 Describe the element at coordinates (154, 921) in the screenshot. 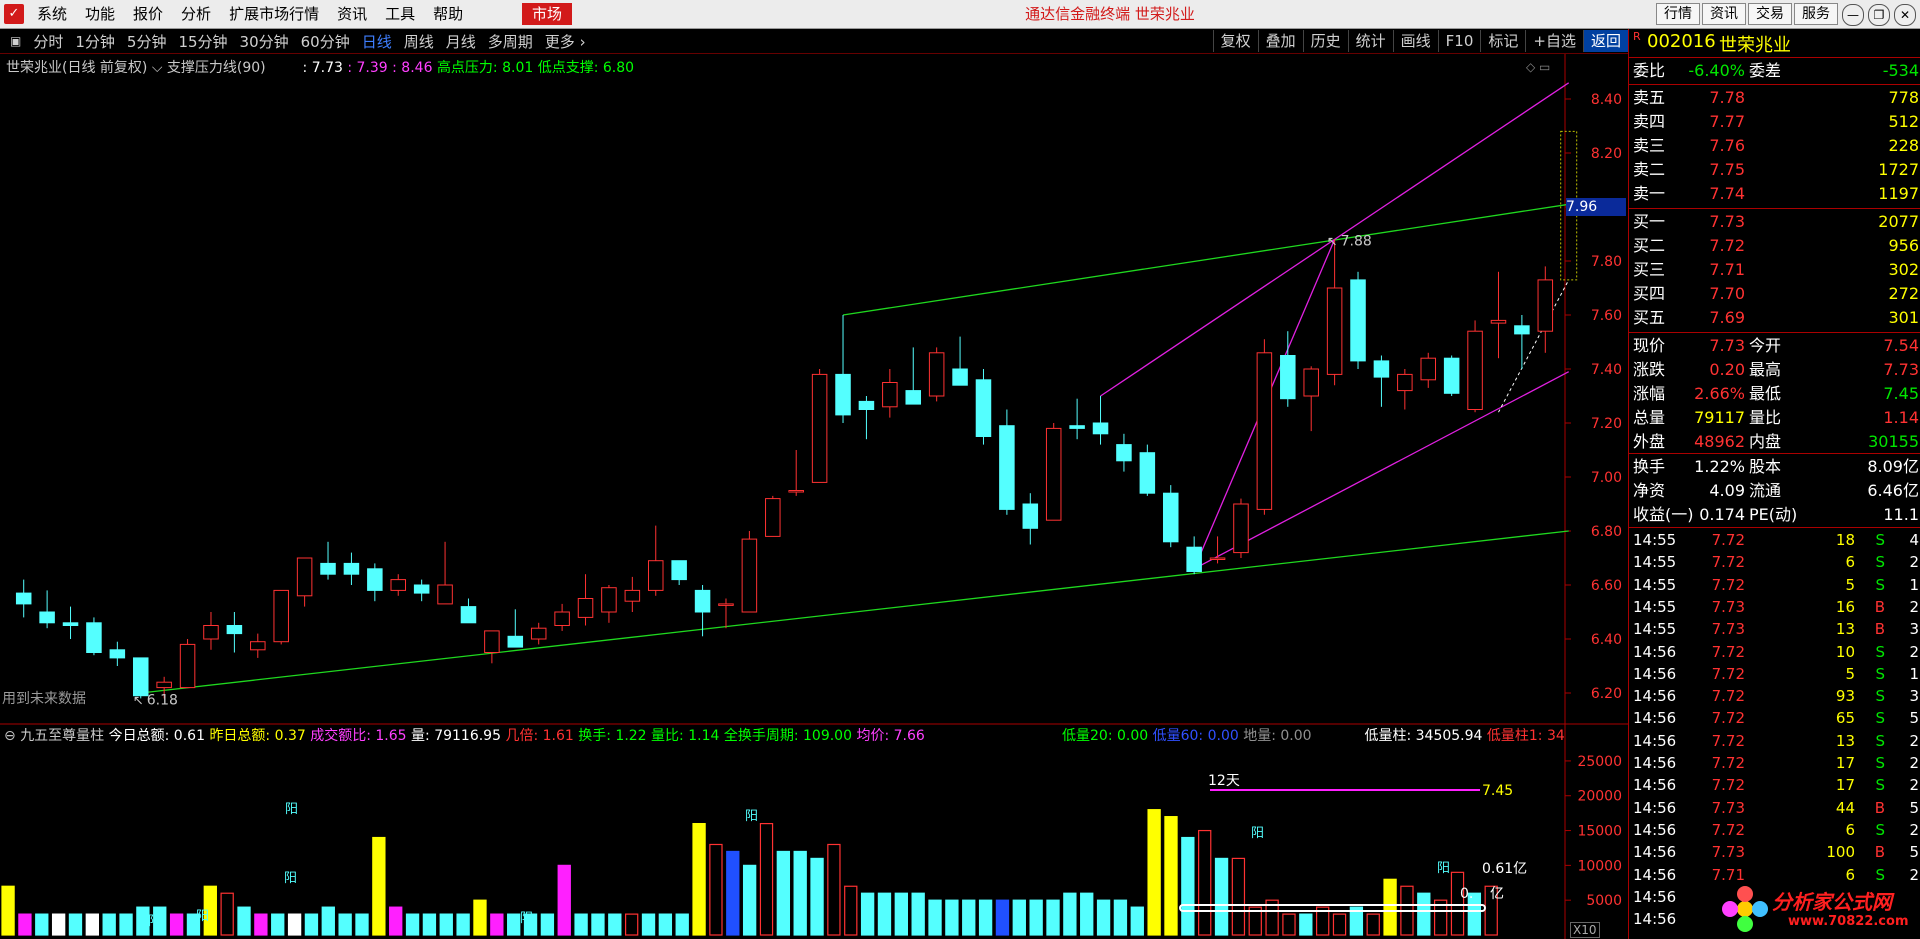

I see `yang-label: 阳` at that location.